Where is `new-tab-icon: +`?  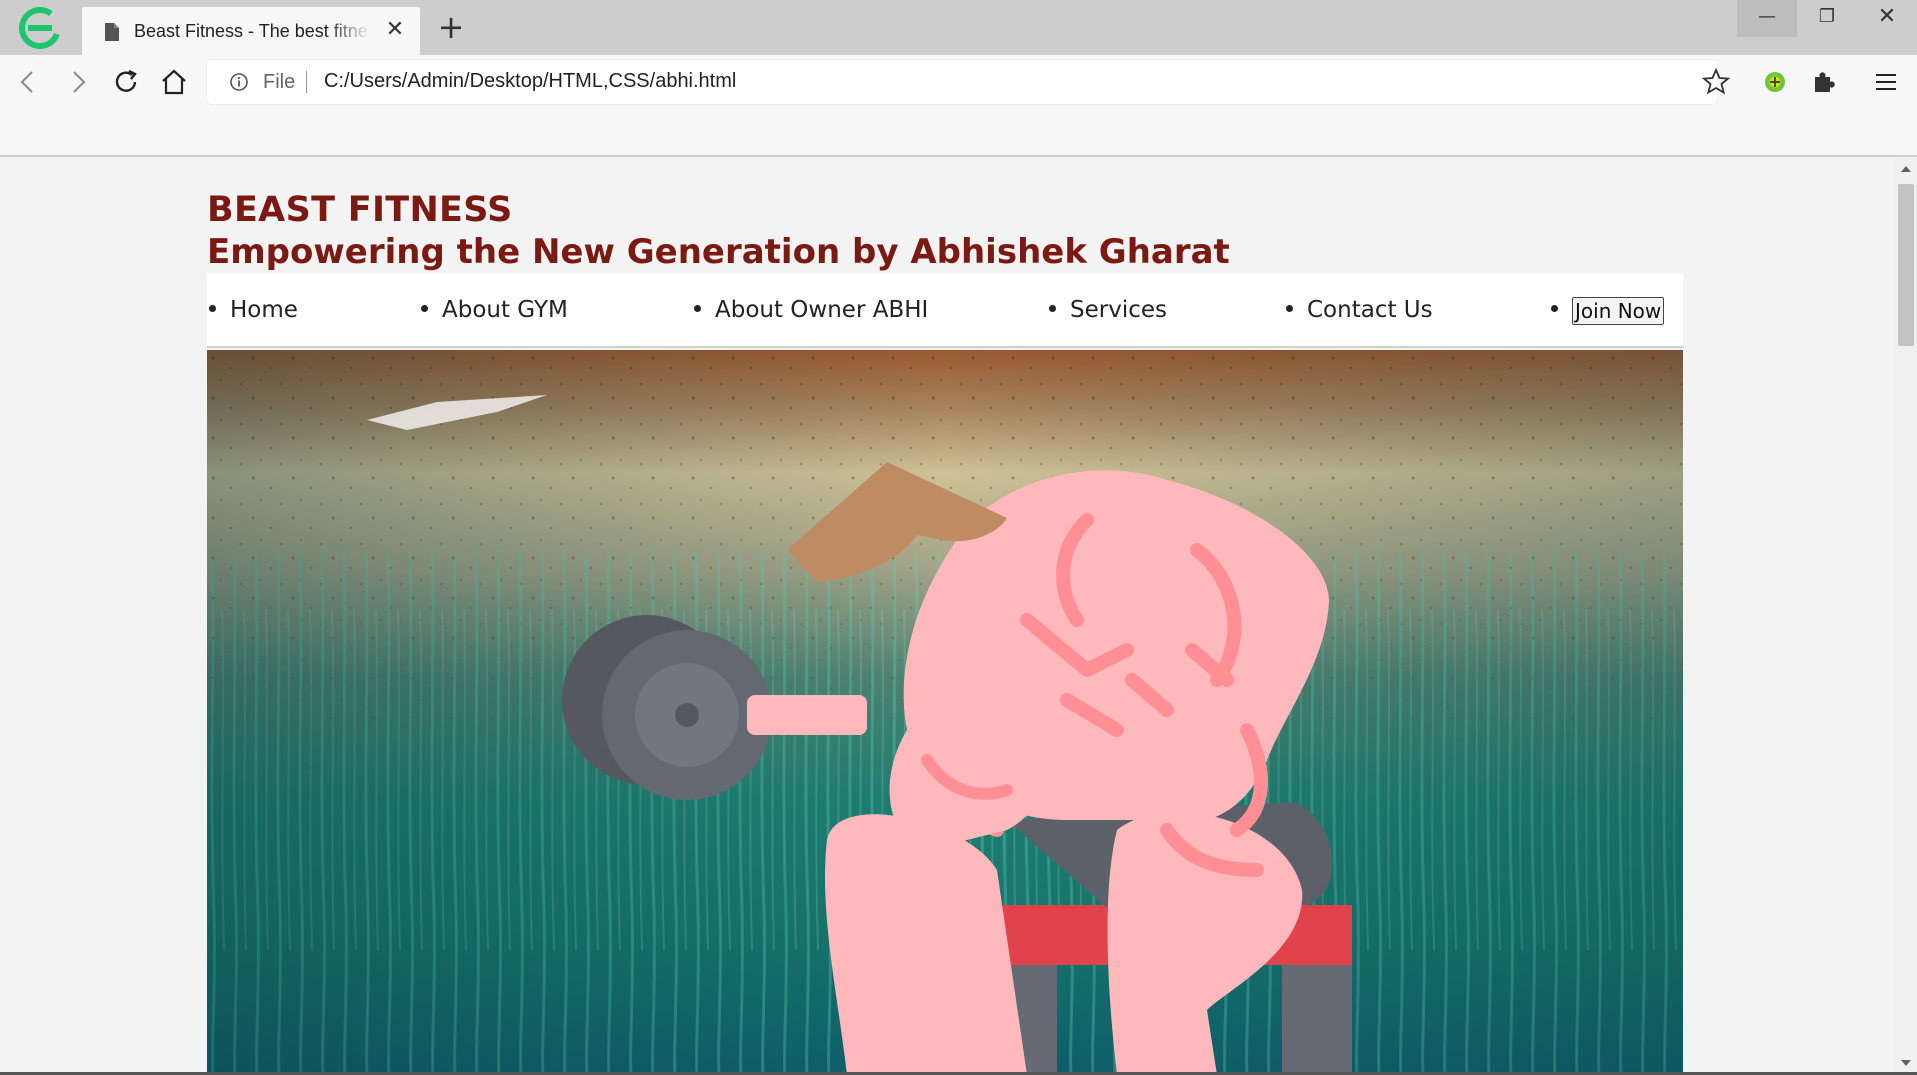 new-tab-icon: + is located at coordinates (451, 27).